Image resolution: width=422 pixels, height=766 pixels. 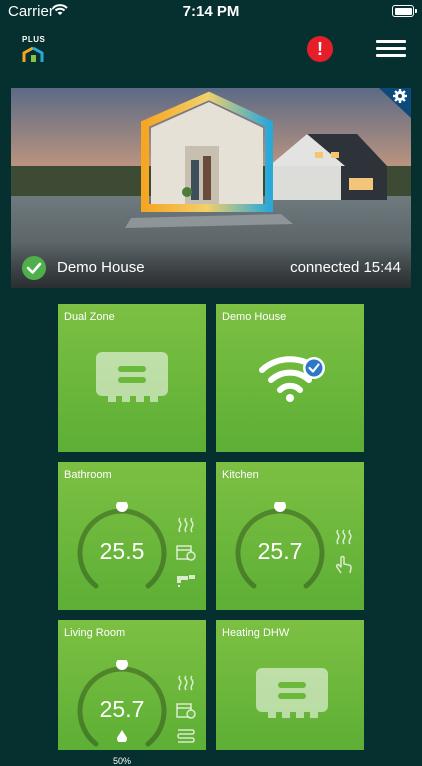 I want to click on wifi-connected-icon, so click(x=292, y=379).